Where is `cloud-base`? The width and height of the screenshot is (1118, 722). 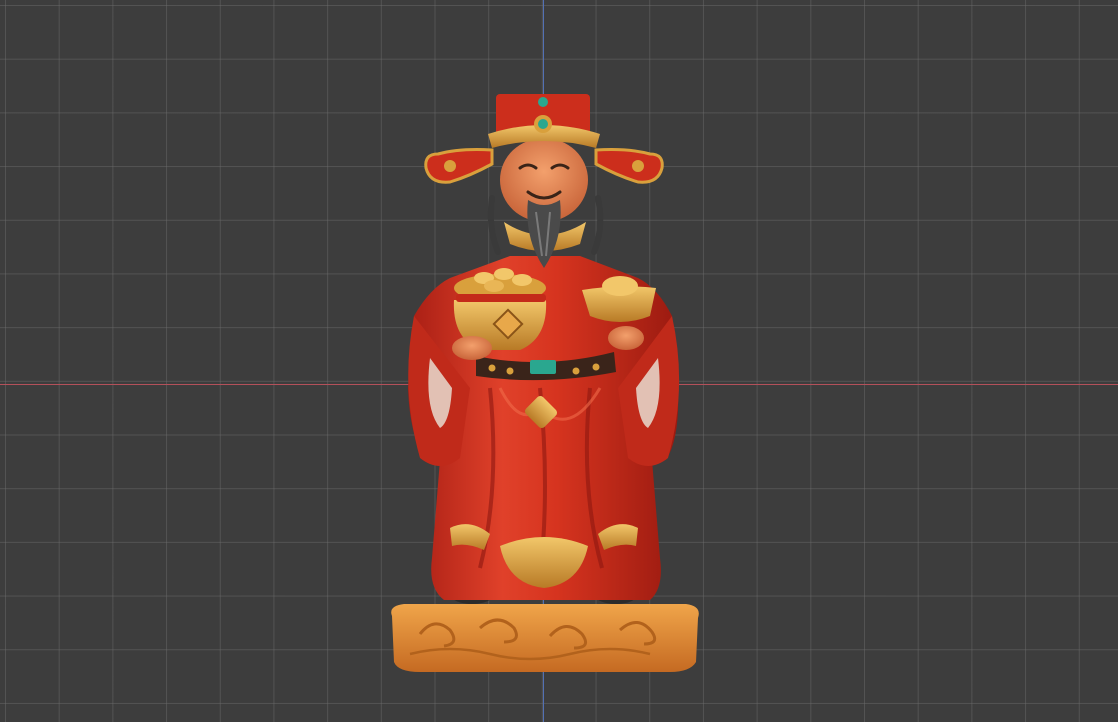 cloud-base is located at coordinates (545, 638).